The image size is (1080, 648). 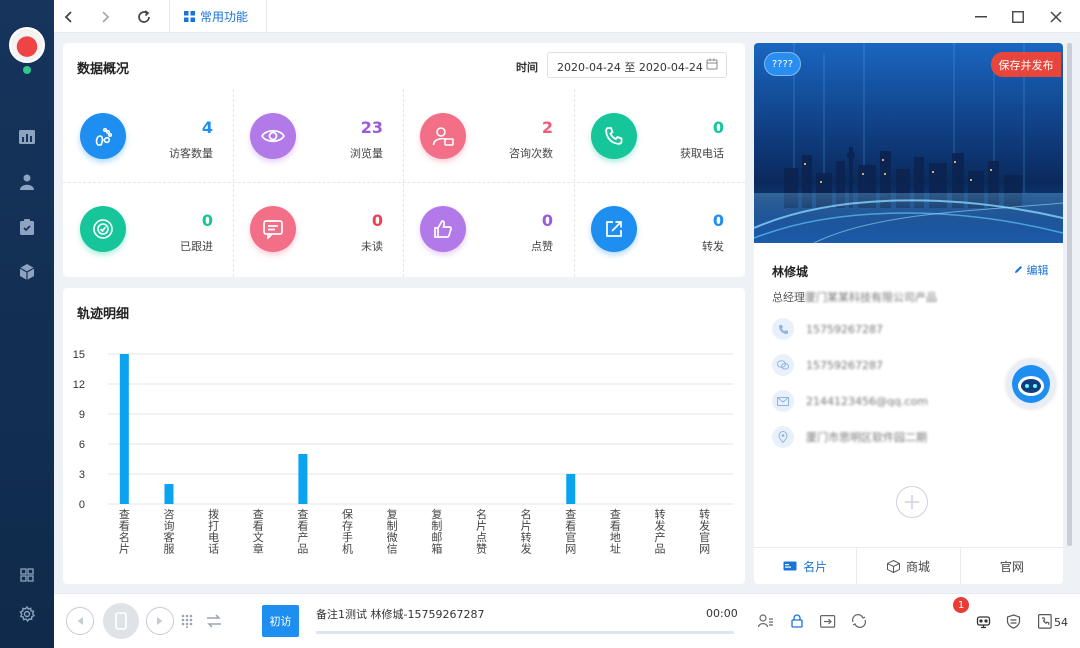 What do you see at coordinates (526, 531) in the screenshot?
I see `x-tick-label: 名片转发` at bounding box center [526, 531].